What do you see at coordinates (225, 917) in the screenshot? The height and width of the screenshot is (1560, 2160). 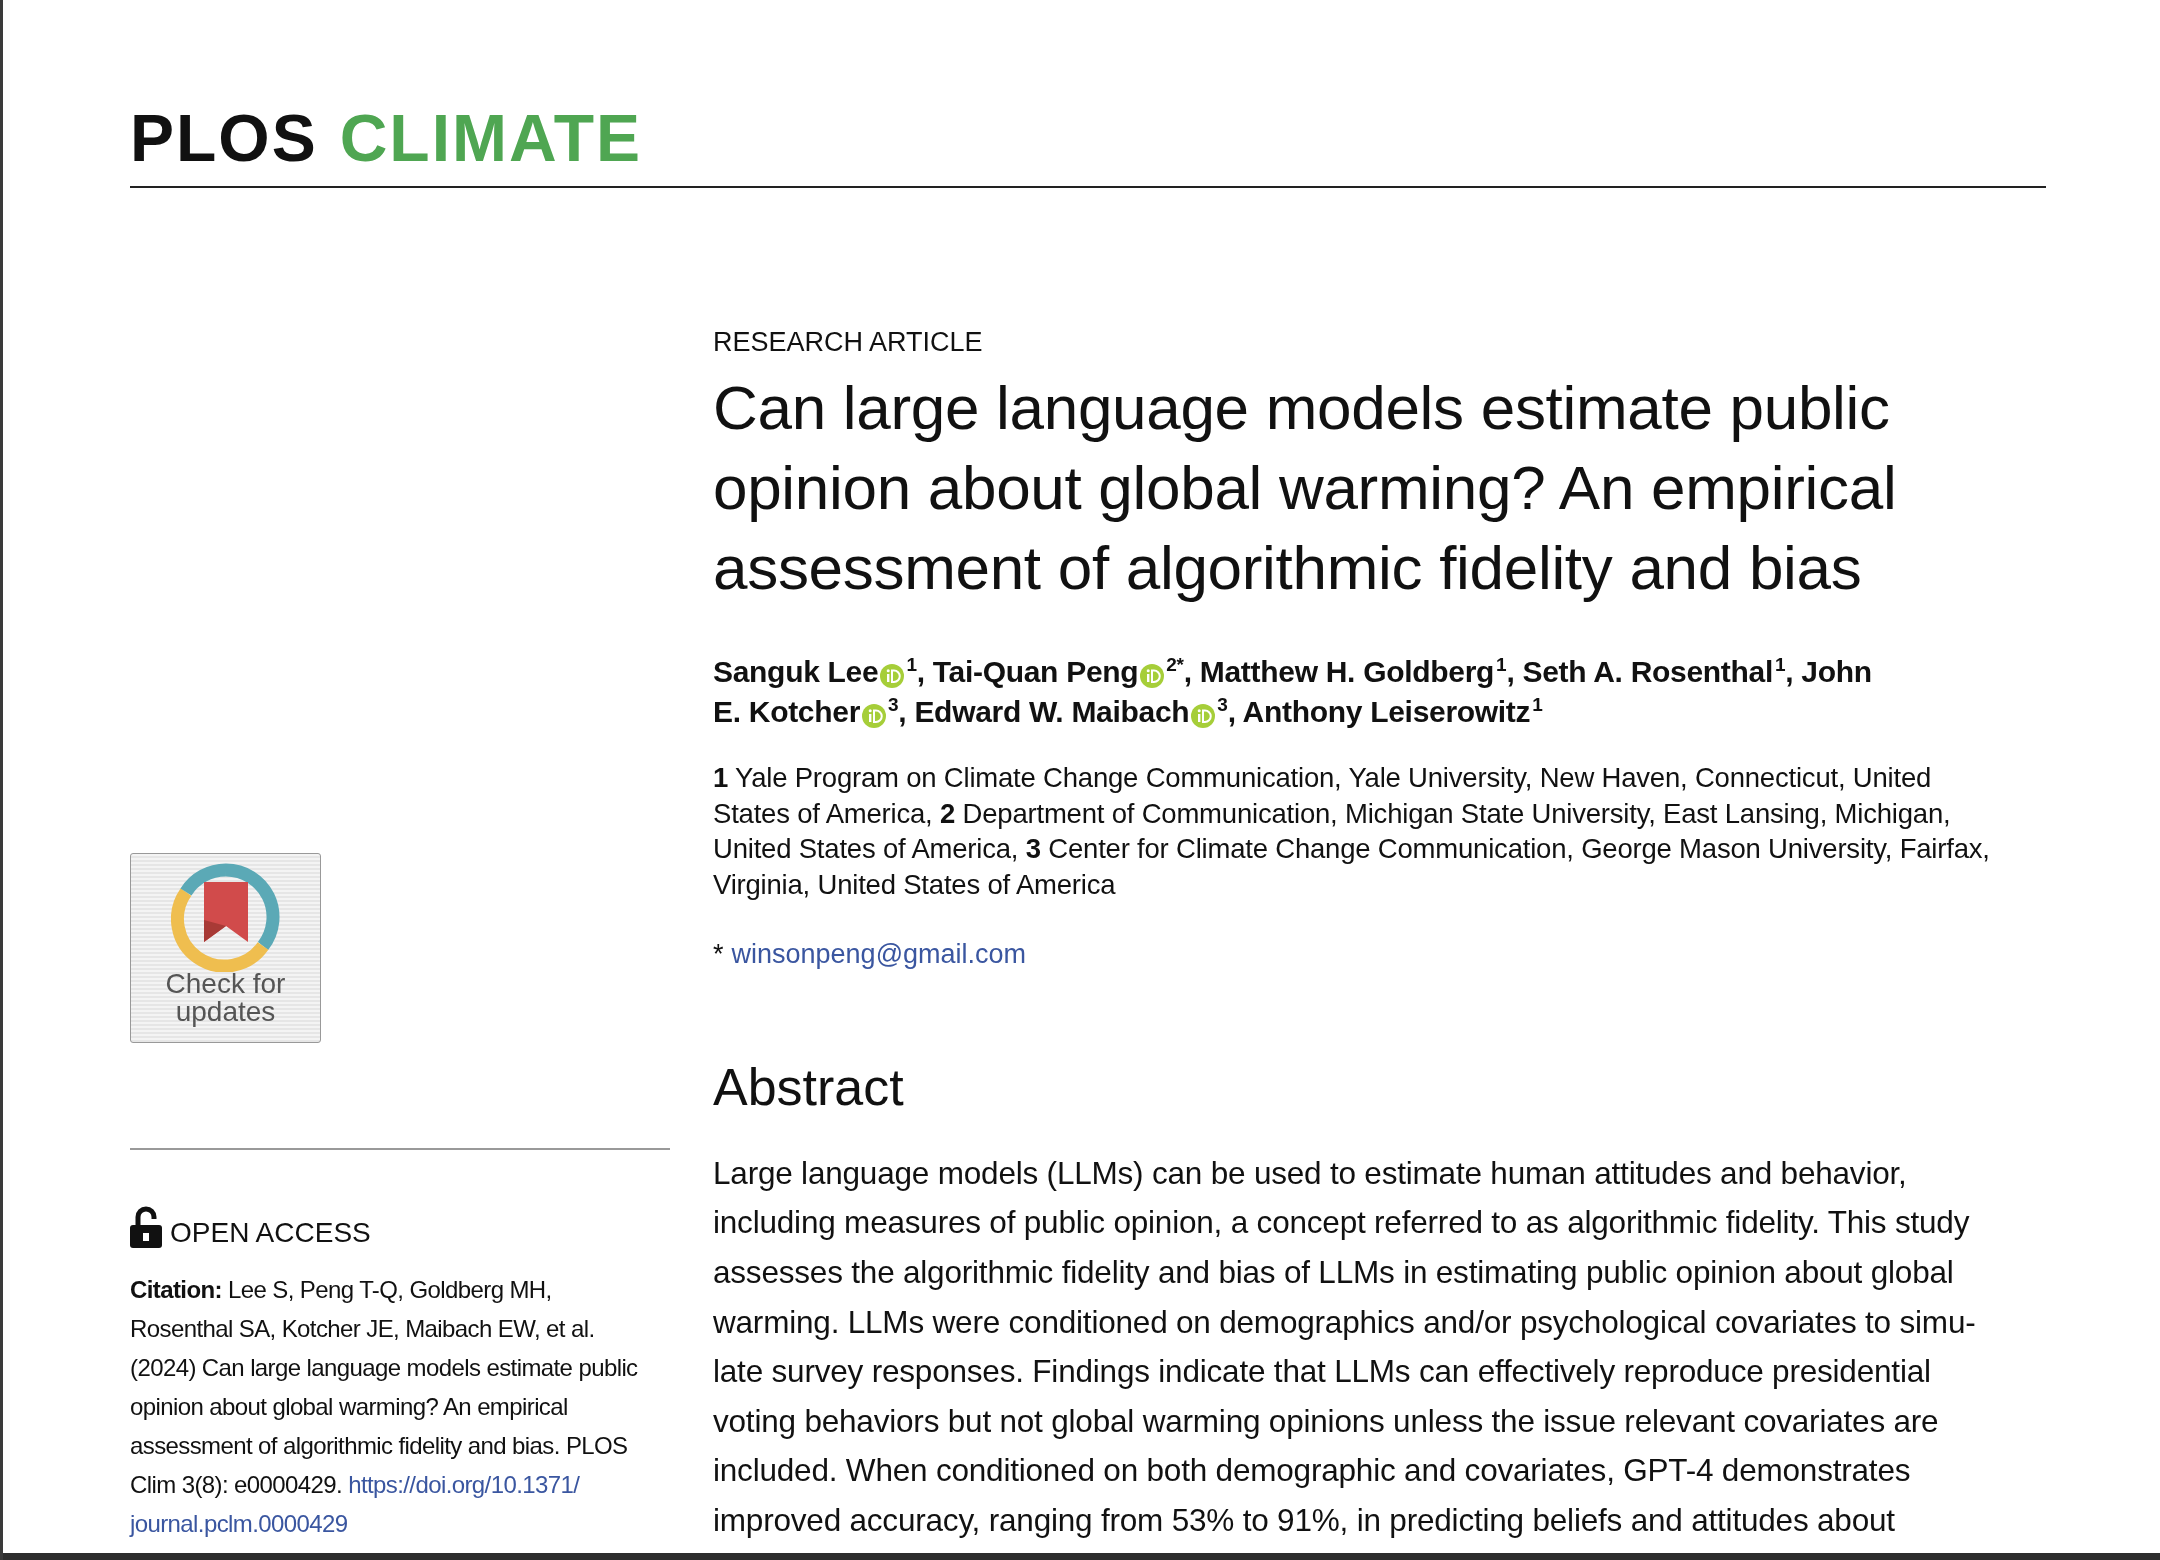 I see `bookmark-ring-icon` at bounding box center [225, 917].